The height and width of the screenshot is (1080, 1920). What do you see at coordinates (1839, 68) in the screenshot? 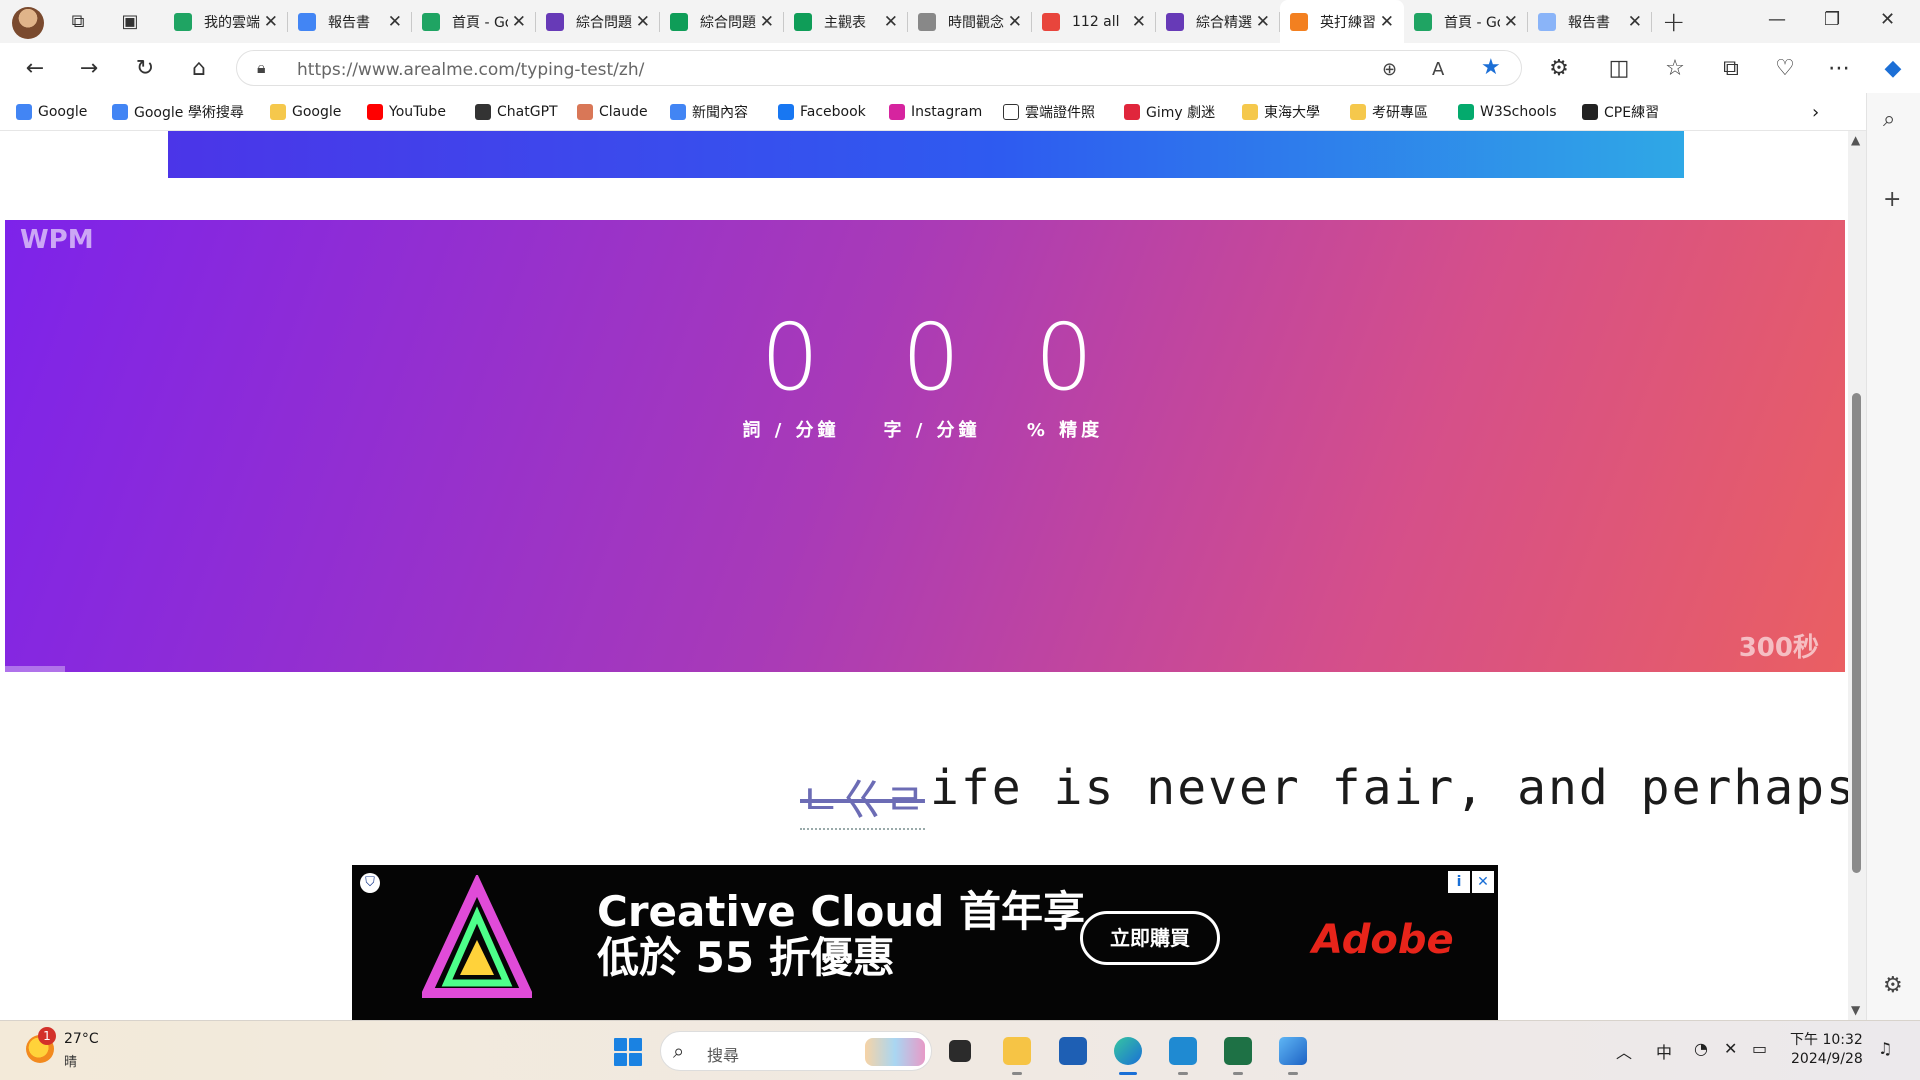
I see `more-menu-icon: ⋯` at bounding box center [1839, 68].